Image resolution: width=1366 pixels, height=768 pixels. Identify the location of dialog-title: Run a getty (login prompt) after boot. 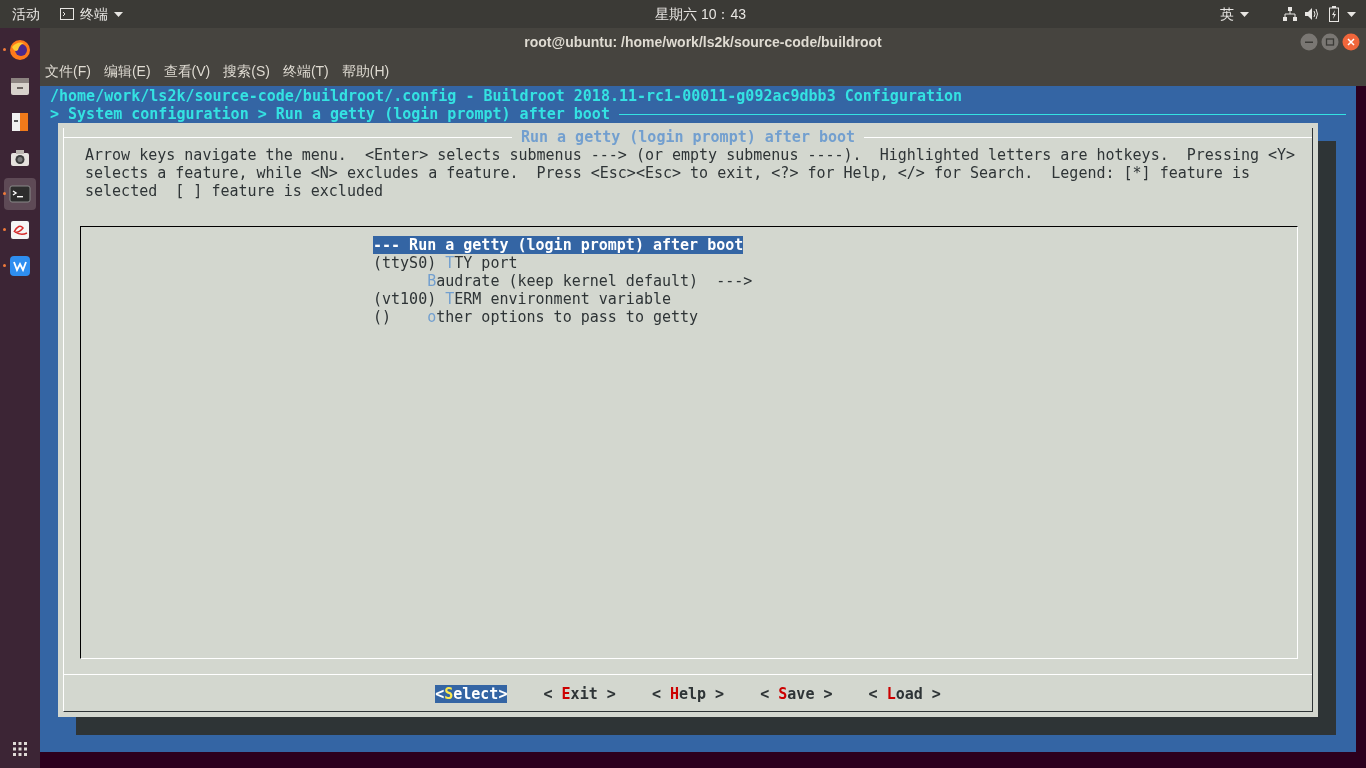
(688, 137).